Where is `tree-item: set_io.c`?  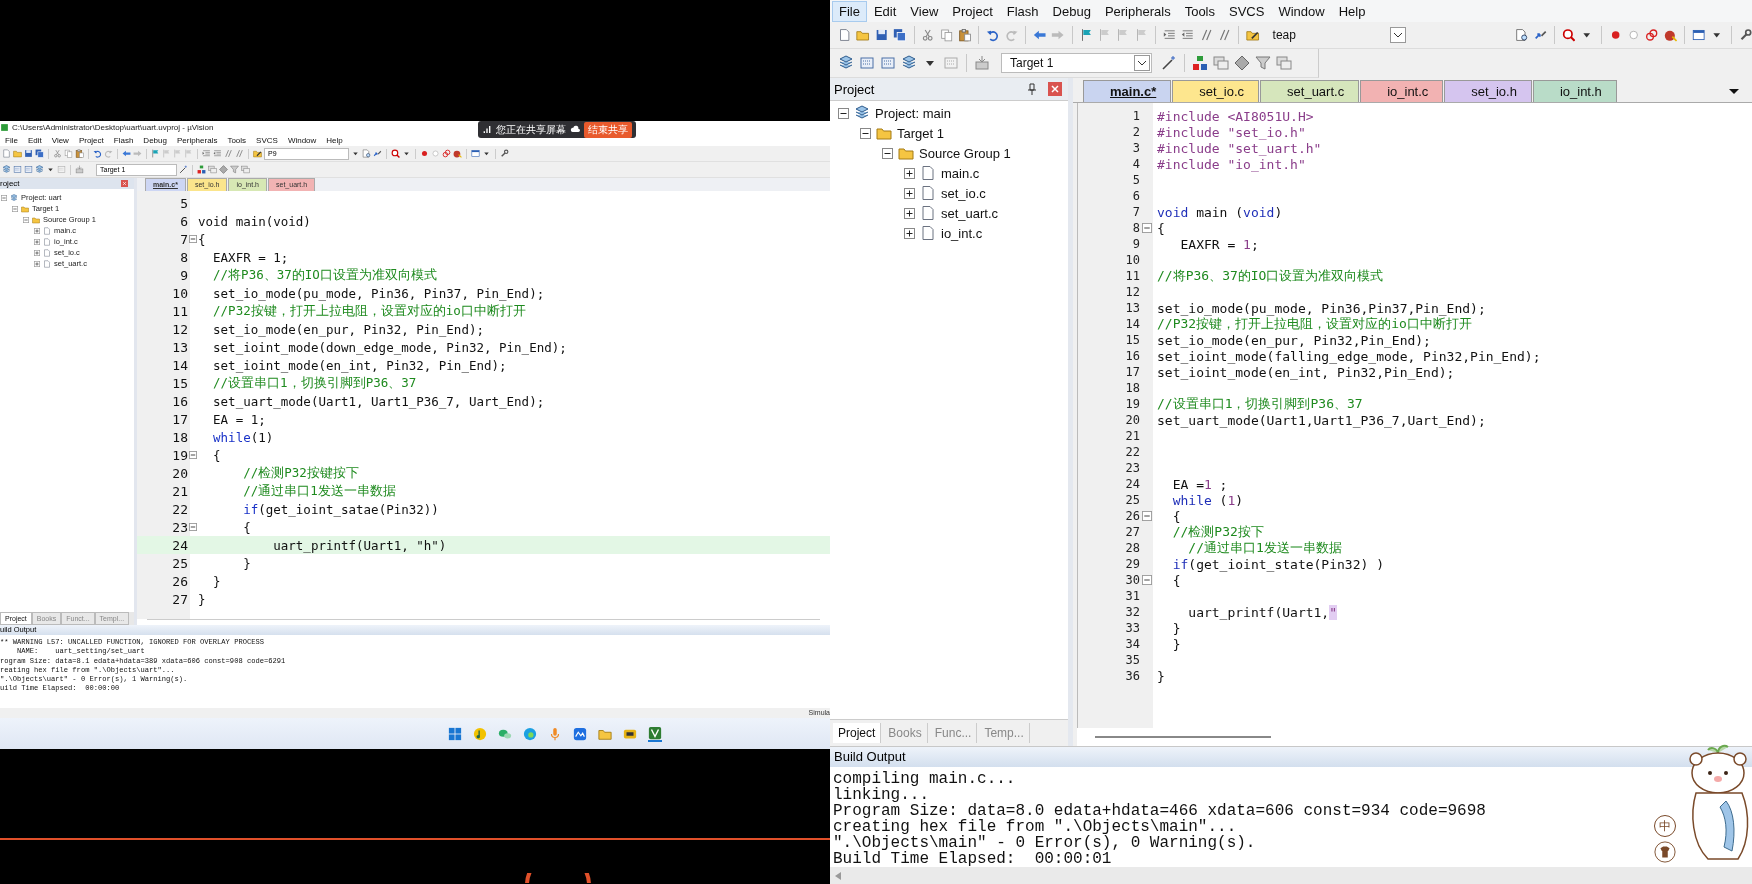
tree-item: set_io.c is located at coordinates (963, 193).